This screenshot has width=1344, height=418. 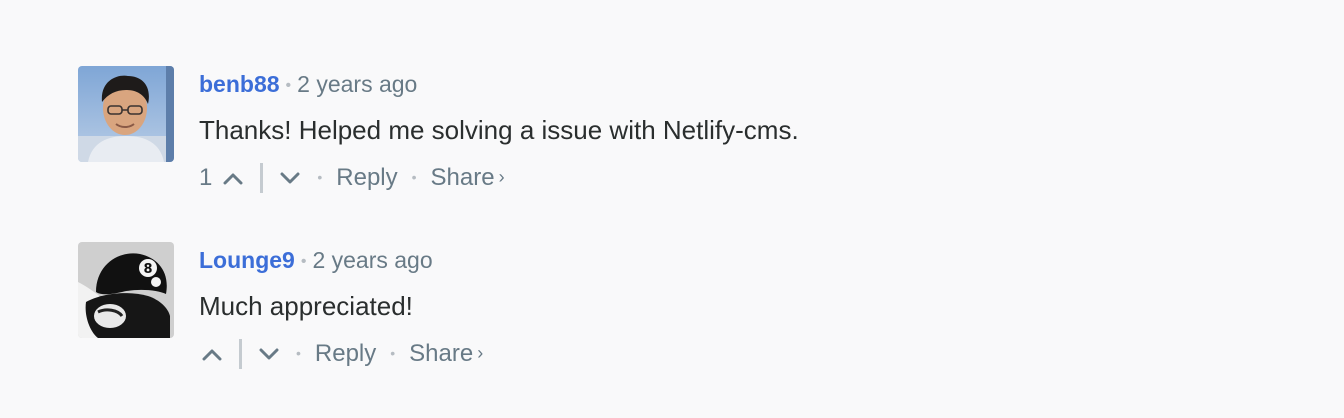 I want to click on avatar-photo-icon: 8, so click(x=126, y=290).